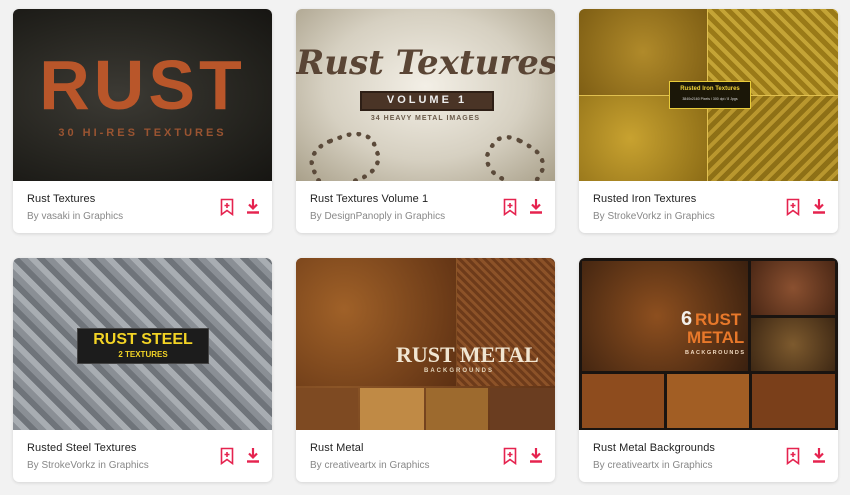 This screenshot has width=850, height=495. I want to click on thumbnail-badge: VOLUME 1, so click(427, 100).